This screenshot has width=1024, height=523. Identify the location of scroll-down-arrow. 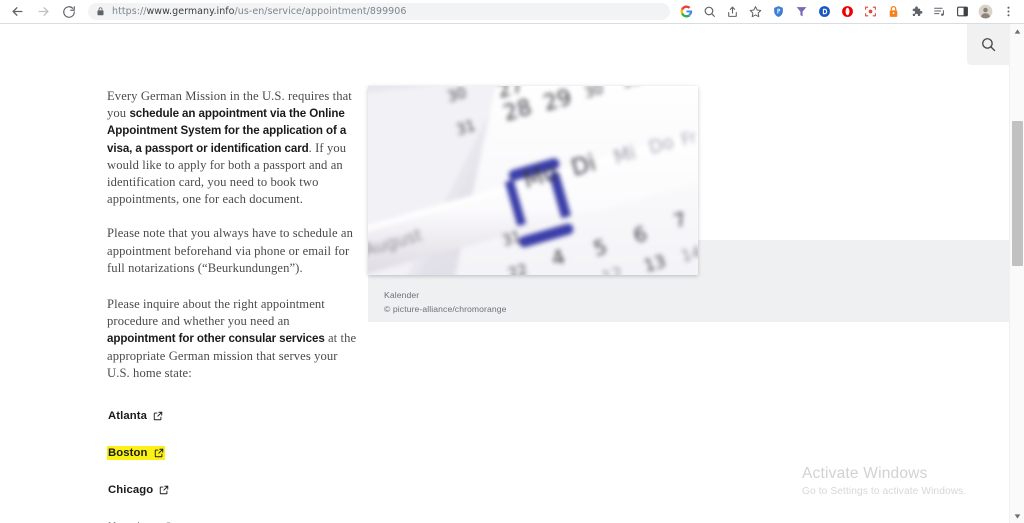
(1017, 516).